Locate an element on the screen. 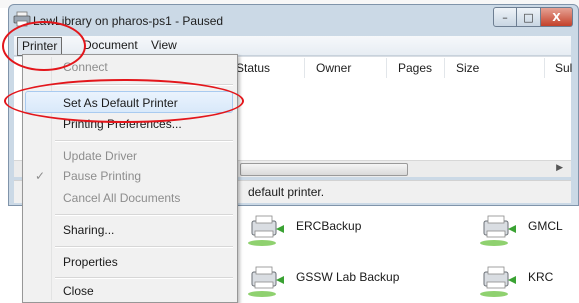 Image resolution: width=579 pixels, height=303 pixels. printer-name: KRC is located at coordinates (541, 277).